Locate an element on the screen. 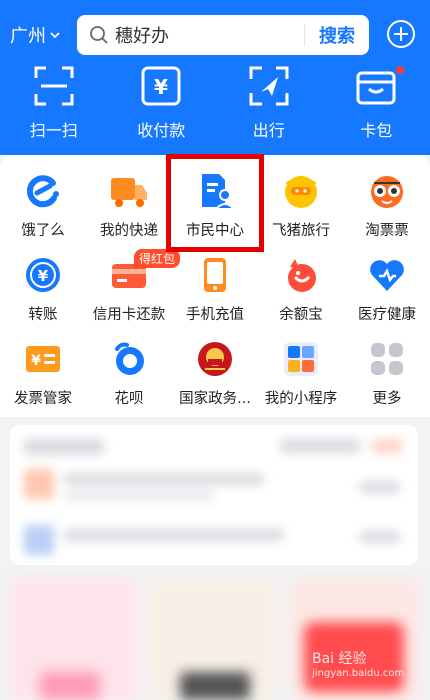 This screenshot has width=430, height=700. more-icon is located at coordinates (387, 359).